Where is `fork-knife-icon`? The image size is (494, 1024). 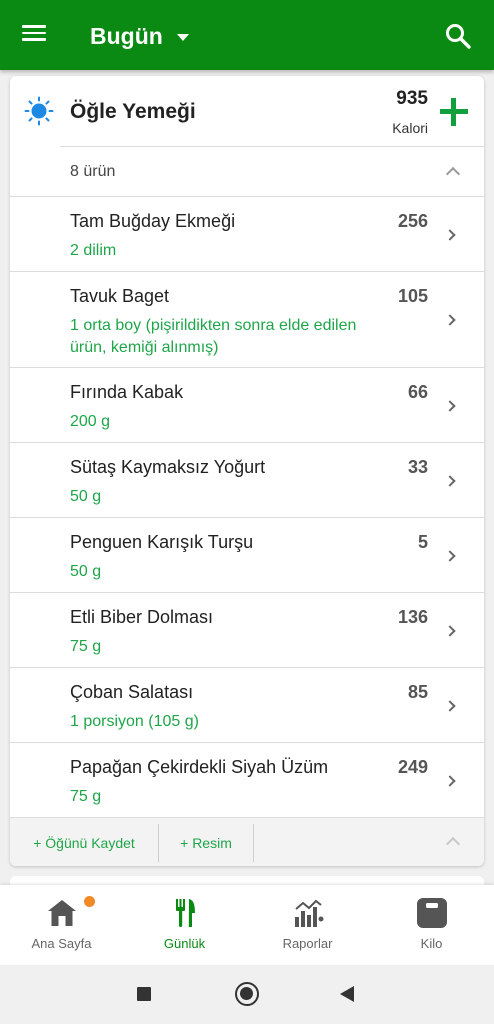 fork-knife-icon is located at coordinates (185, 913).